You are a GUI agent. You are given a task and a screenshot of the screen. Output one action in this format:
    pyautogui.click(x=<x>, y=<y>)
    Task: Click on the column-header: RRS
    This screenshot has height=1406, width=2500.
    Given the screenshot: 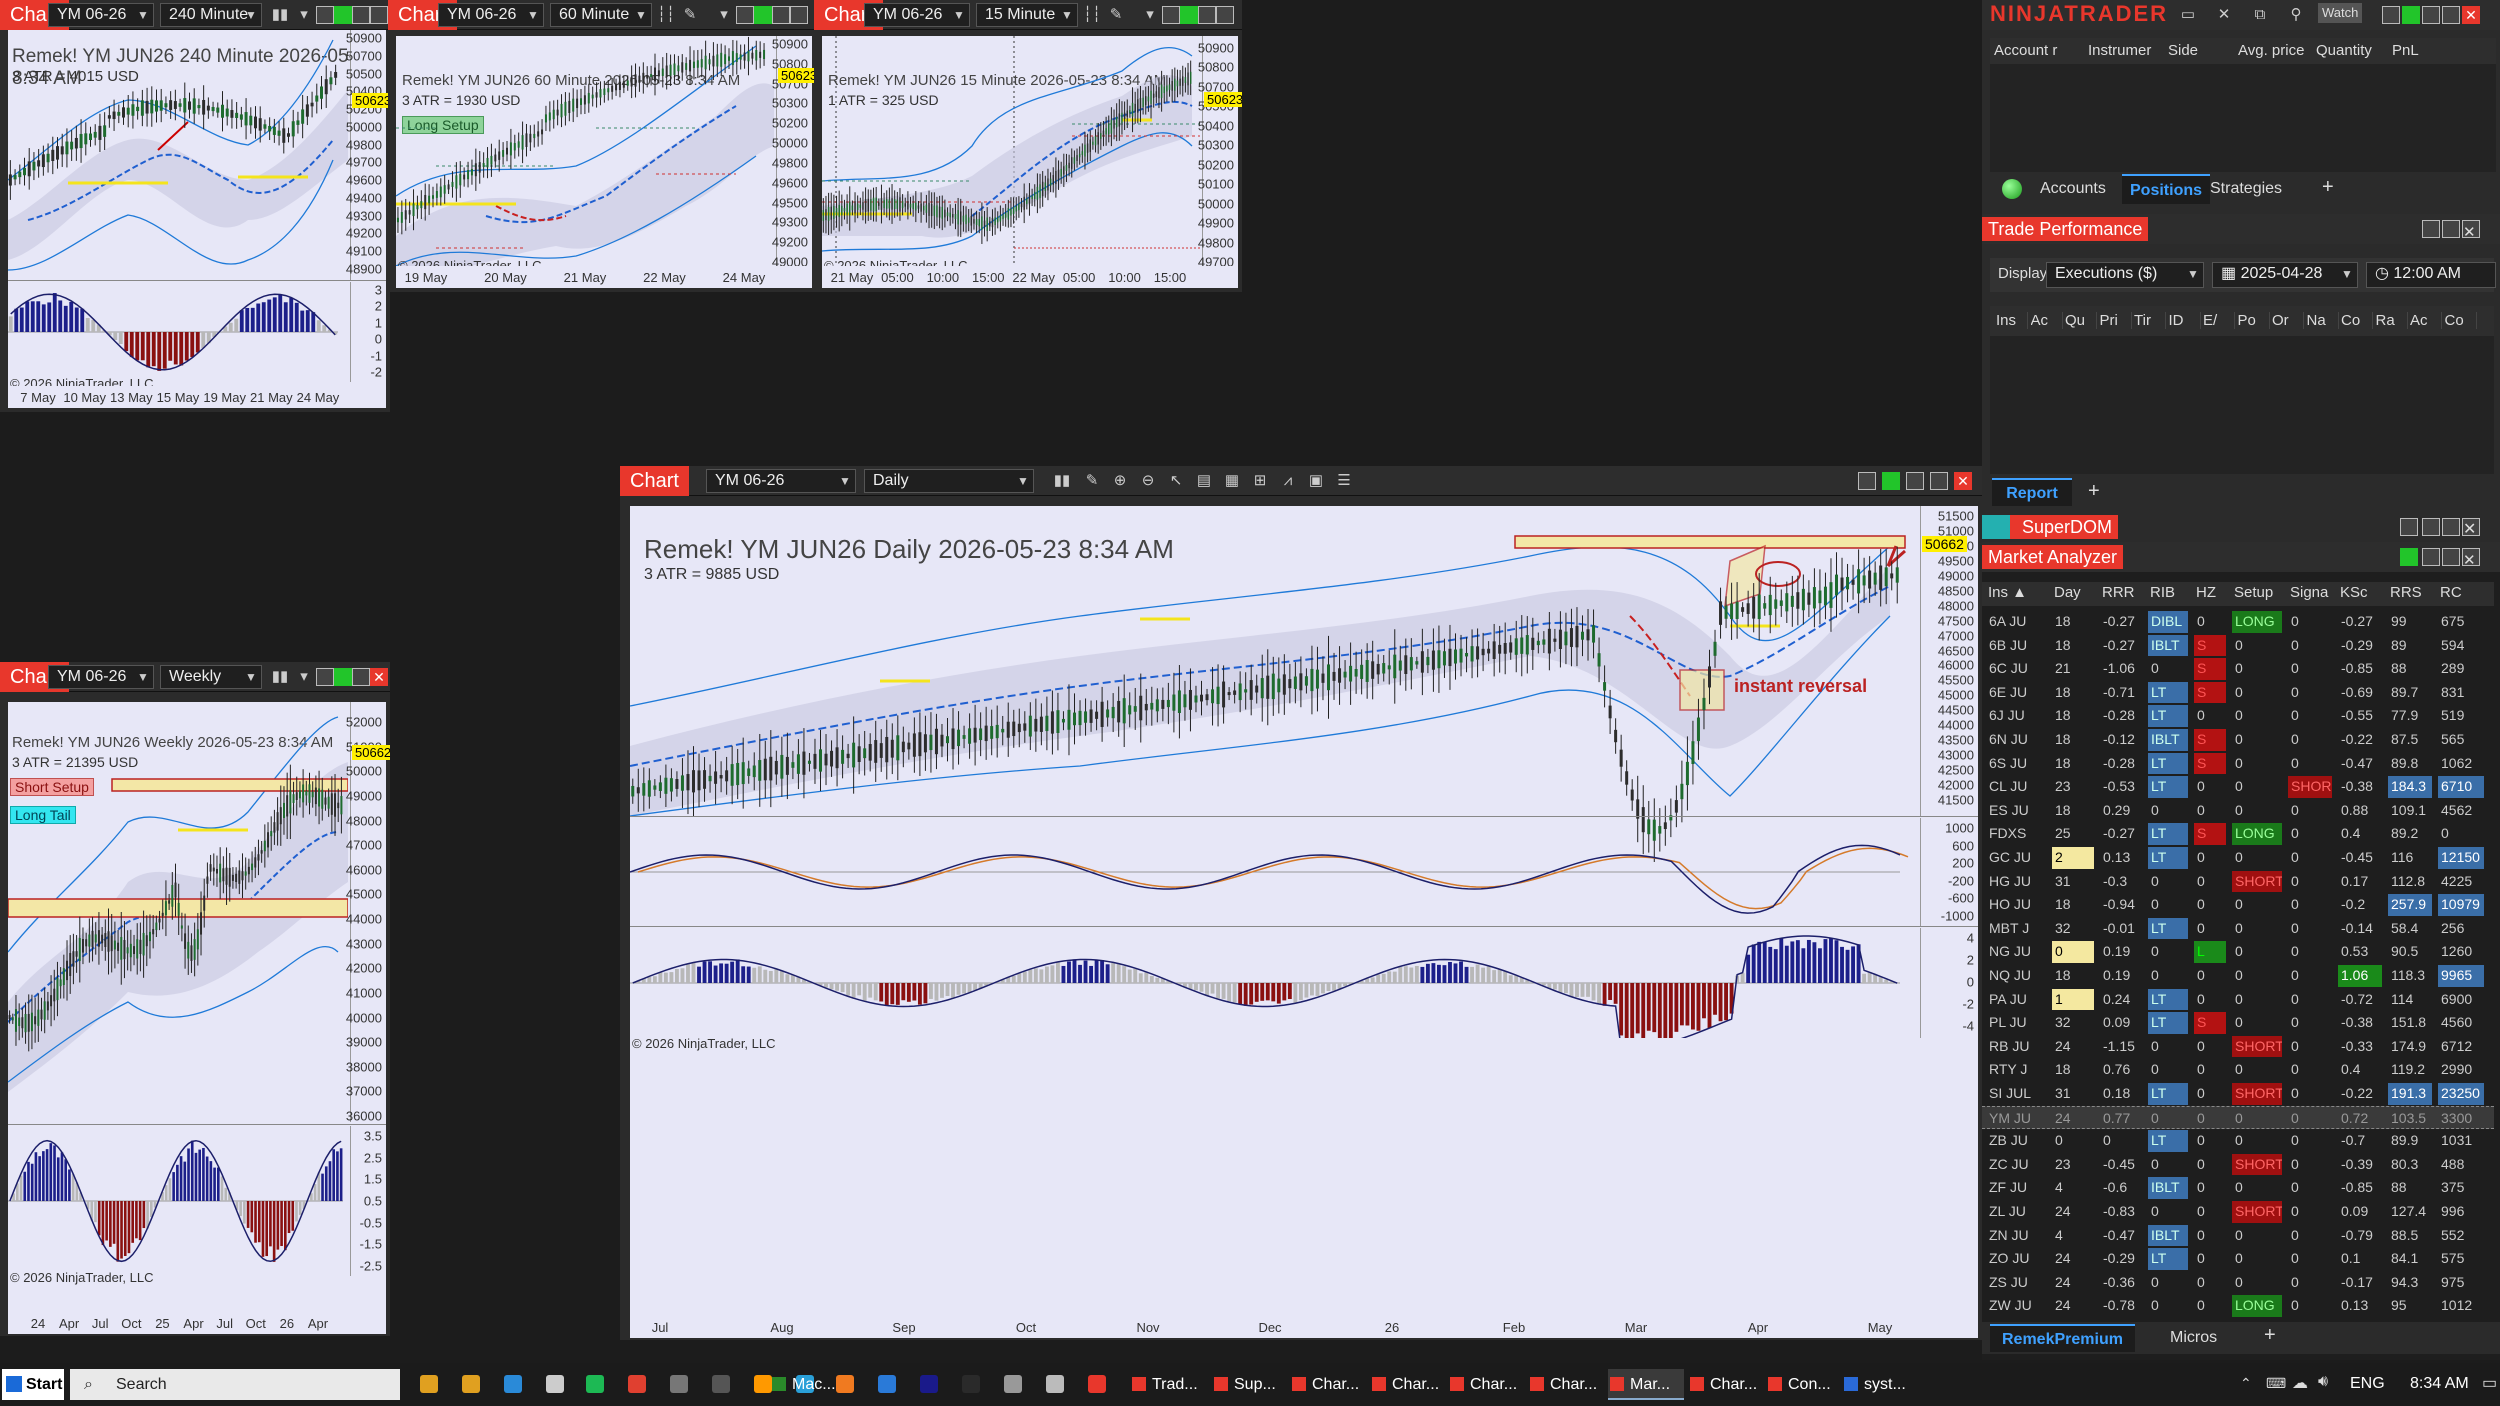 What is the action you would take?
    pyautogui.click(x=2412, y=592)
    